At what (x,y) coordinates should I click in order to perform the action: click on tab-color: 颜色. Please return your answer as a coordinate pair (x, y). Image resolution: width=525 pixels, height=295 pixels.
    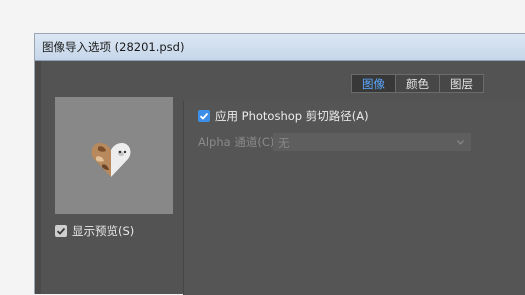
    Looking at the image, I should click on (418, 83).